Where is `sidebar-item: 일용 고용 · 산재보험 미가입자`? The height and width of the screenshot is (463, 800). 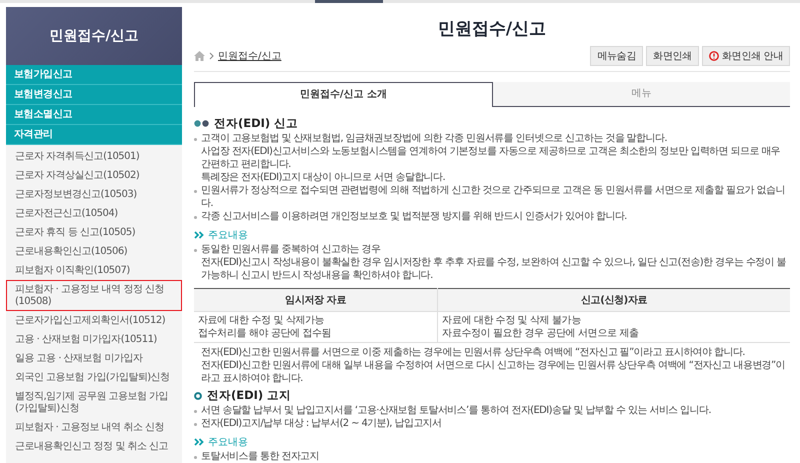
sidebar-item: 일용 고용 · 산재보험 미가입자 is located at coordinates (94, 358).